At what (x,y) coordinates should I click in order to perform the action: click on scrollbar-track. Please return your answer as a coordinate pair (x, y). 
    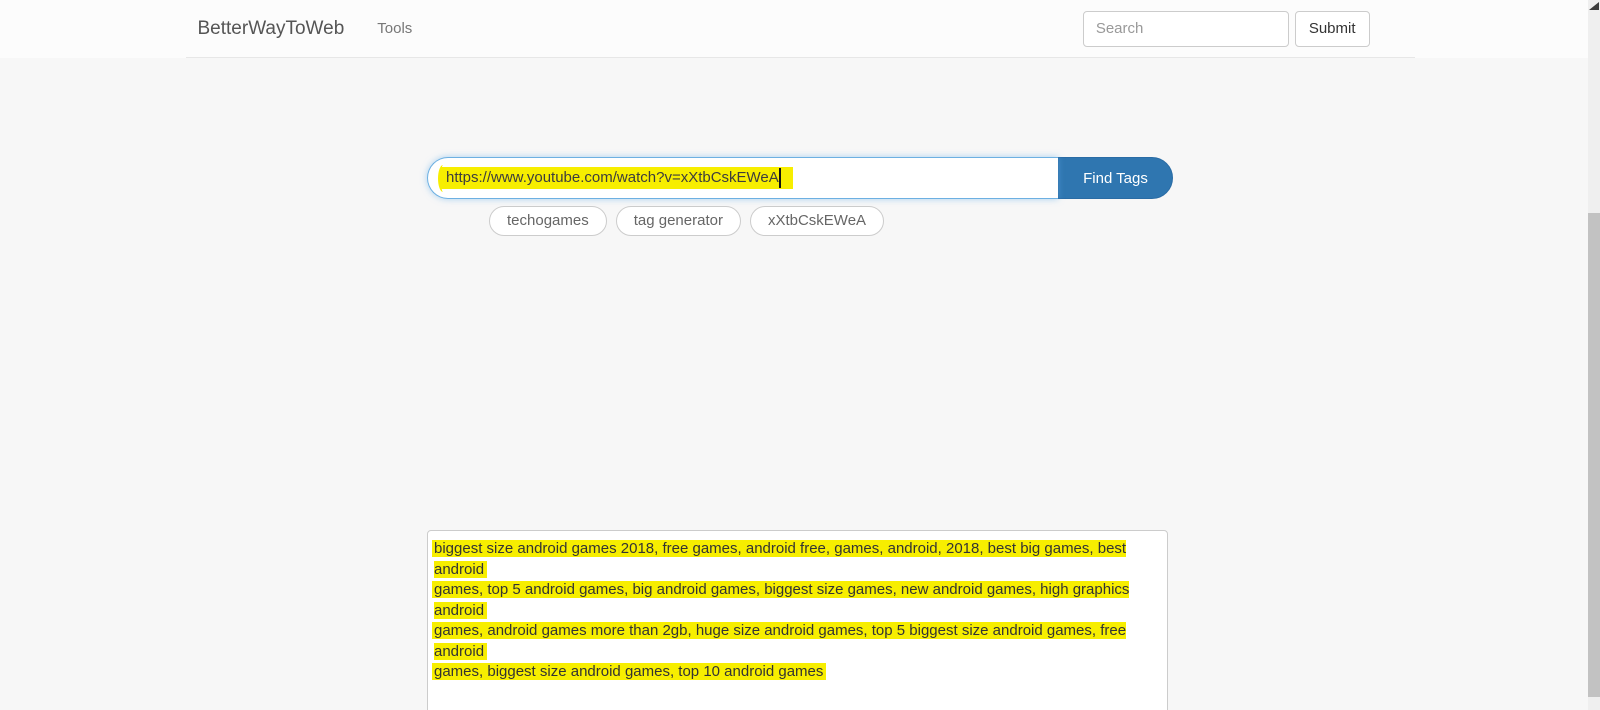
    Looking at the image, I should click on (1594, 355).